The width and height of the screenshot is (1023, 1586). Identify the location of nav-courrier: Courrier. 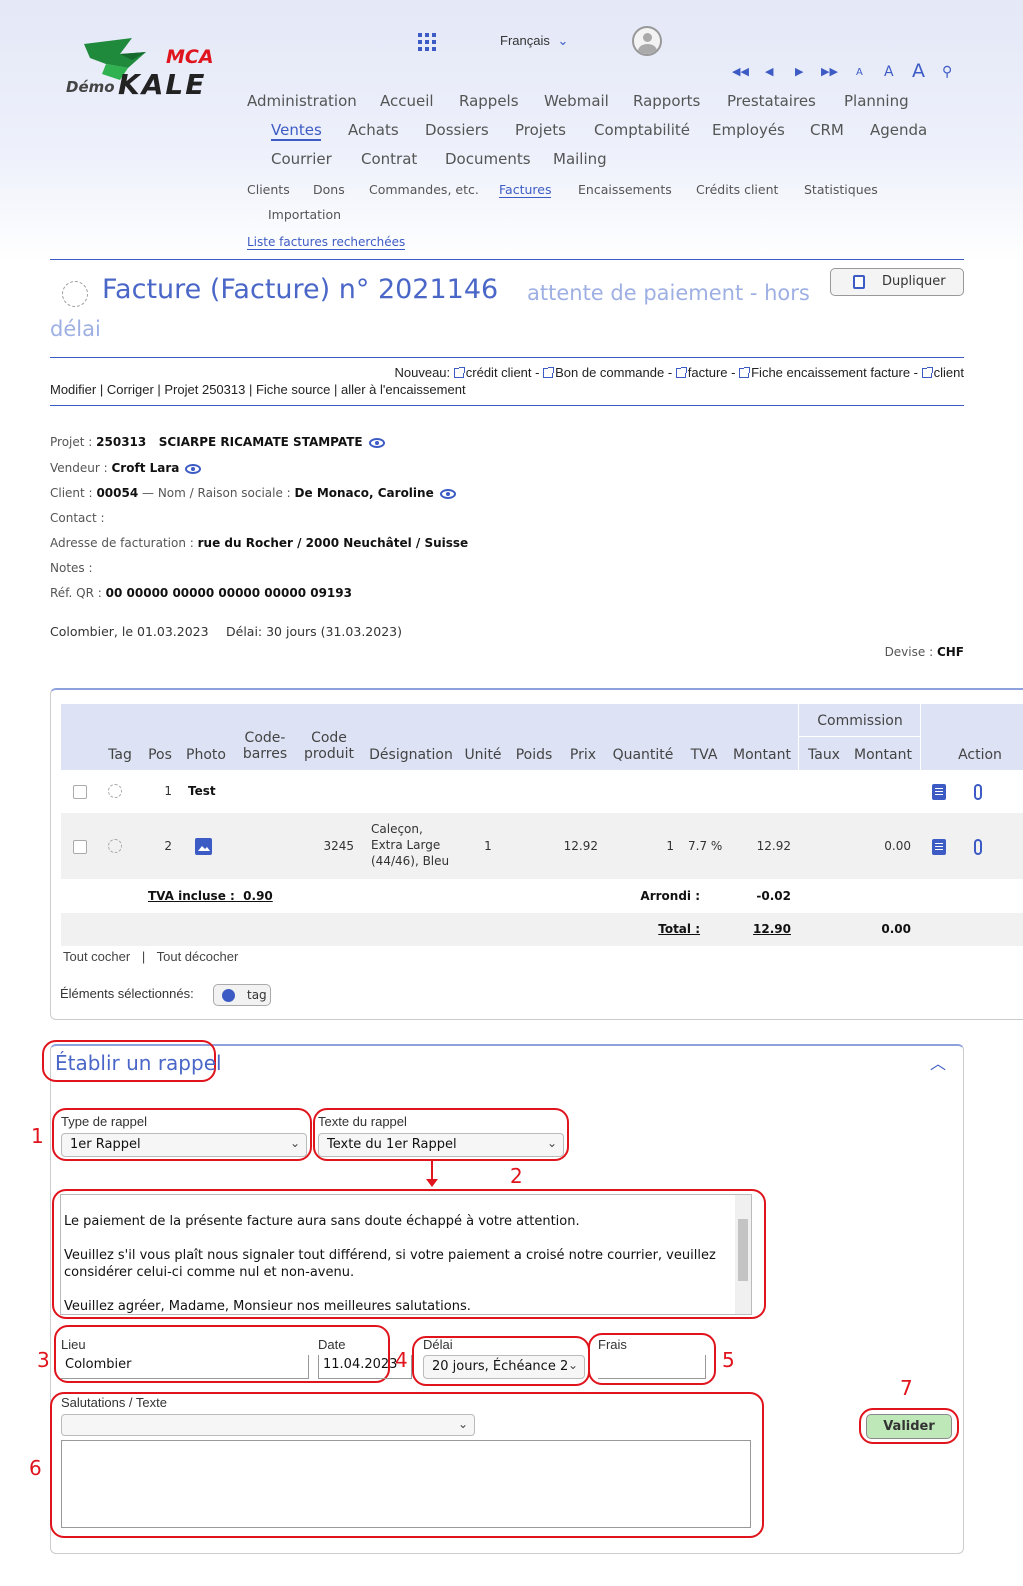
(301, 159).